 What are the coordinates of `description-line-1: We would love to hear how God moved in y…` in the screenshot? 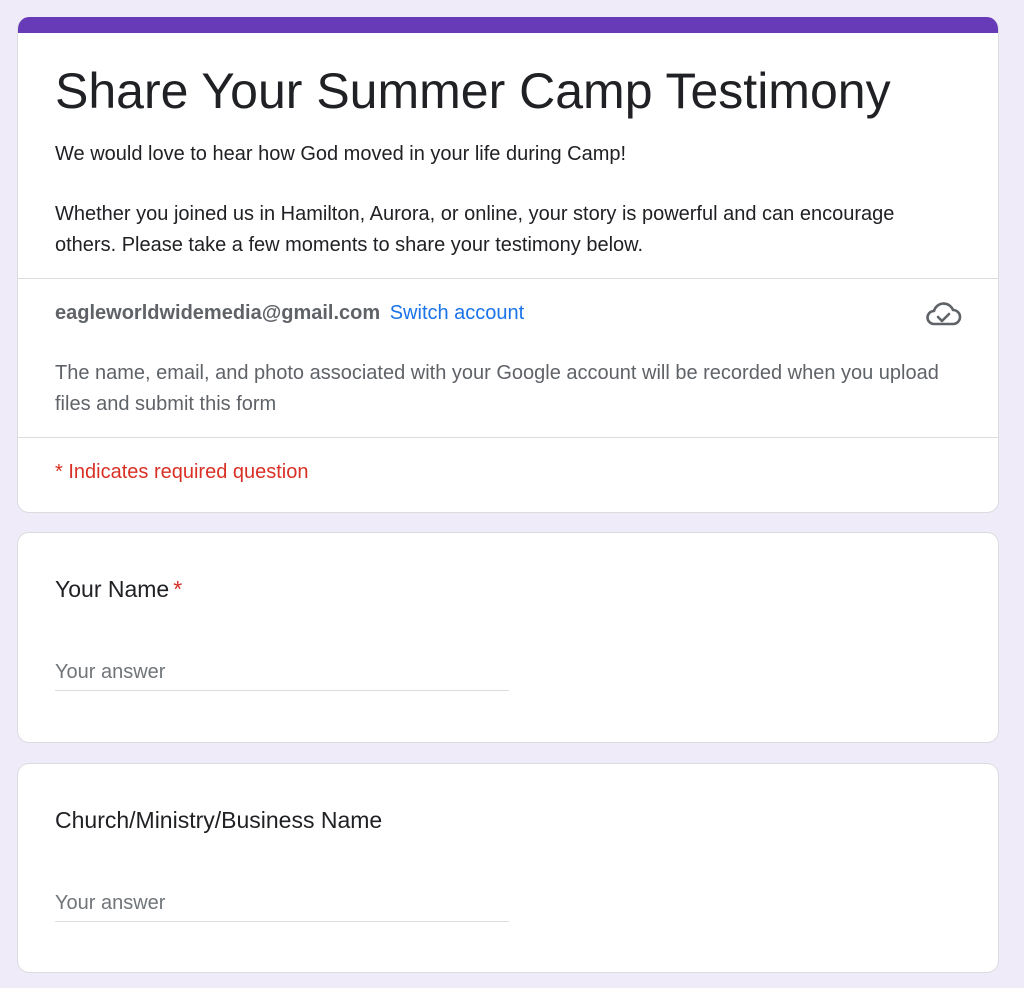 It's located at (341, 154).